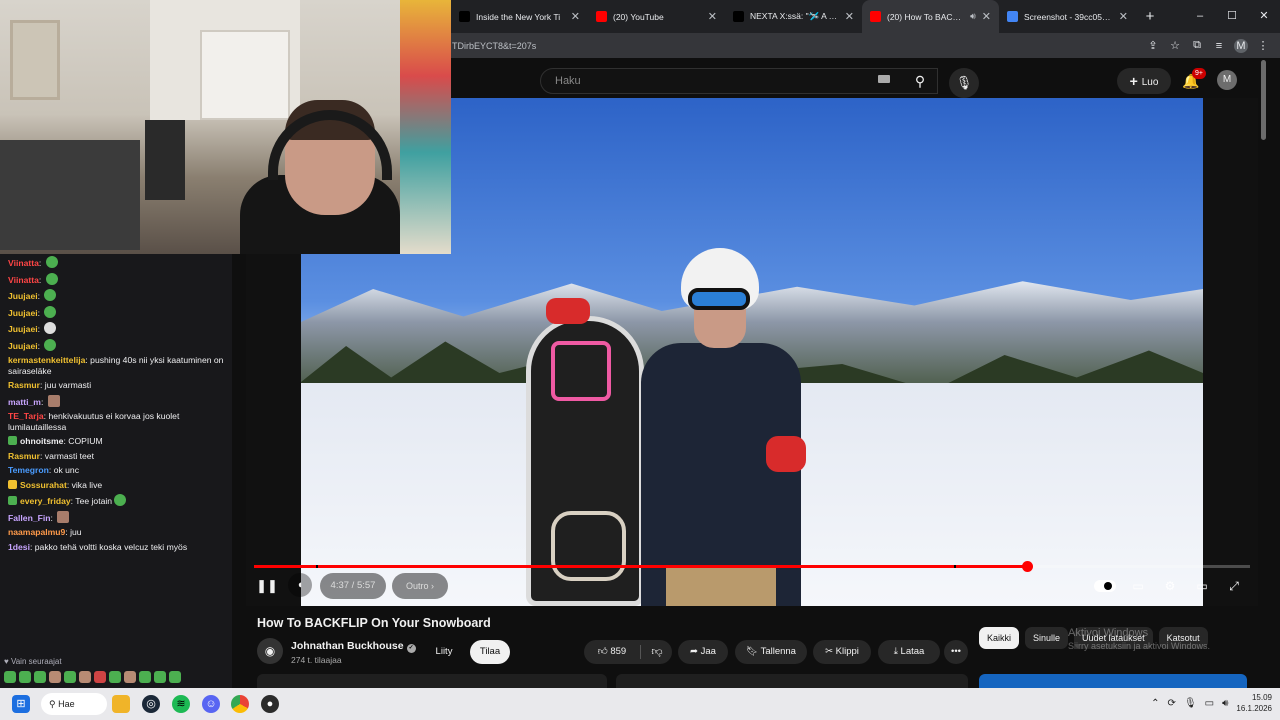 The width and height of the screenshot is (1280, 720). I want to click on browser-tab: (20) How To BACKFLIP 🔊︎ ✕, so click(930, 16).